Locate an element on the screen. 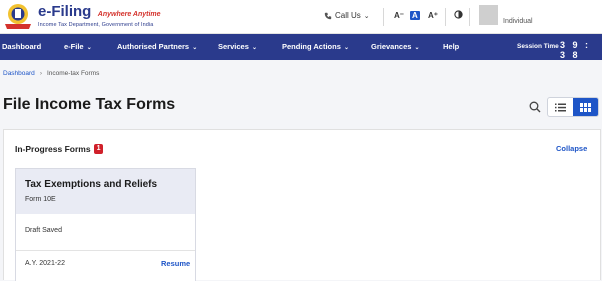 This screenshot has height=281, width=602. nav-label: e-File is located at coordinates (74, 46).